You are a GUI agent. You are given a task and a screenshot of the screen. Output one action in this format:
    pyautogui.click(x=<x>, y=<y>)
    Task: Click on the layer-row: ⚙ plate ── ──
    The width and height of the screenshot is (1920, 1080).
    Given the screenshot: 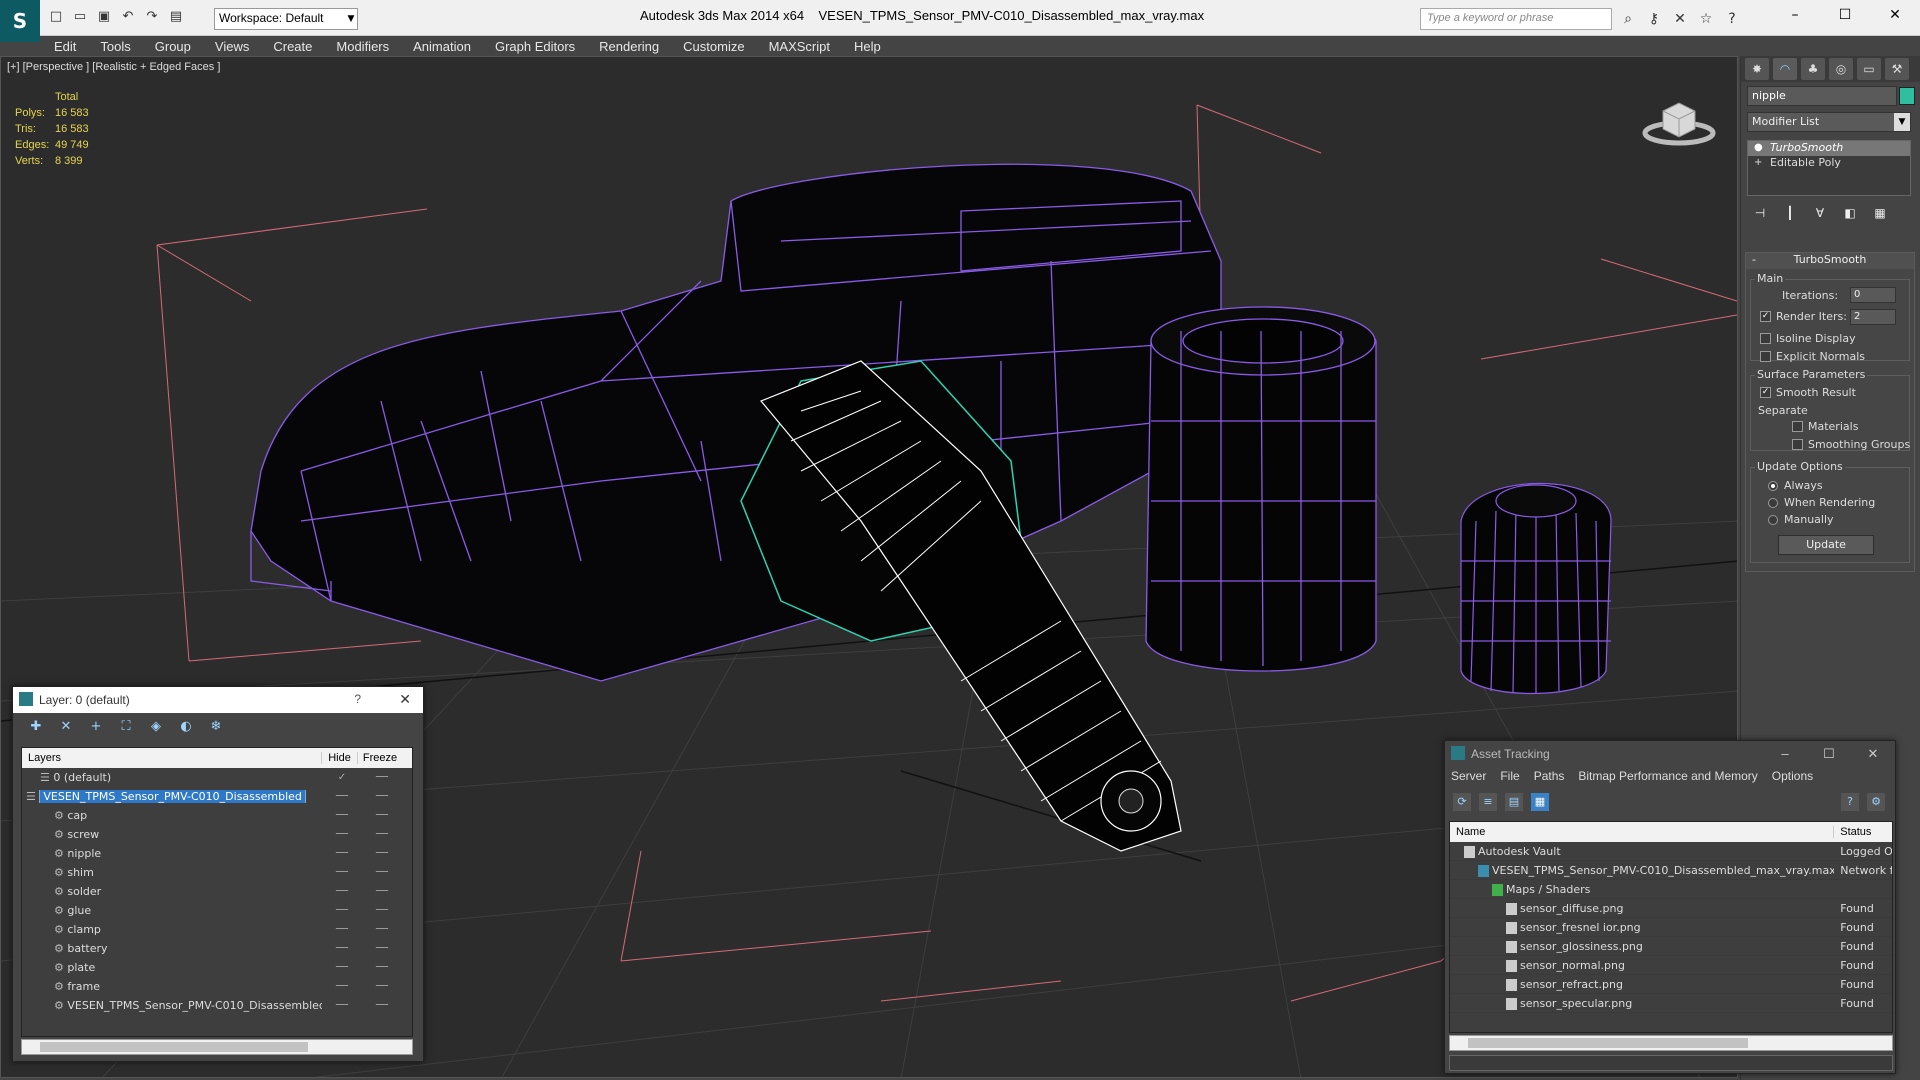 What is the action you would take?
    pyautogui.click(x=217, y=967)
    